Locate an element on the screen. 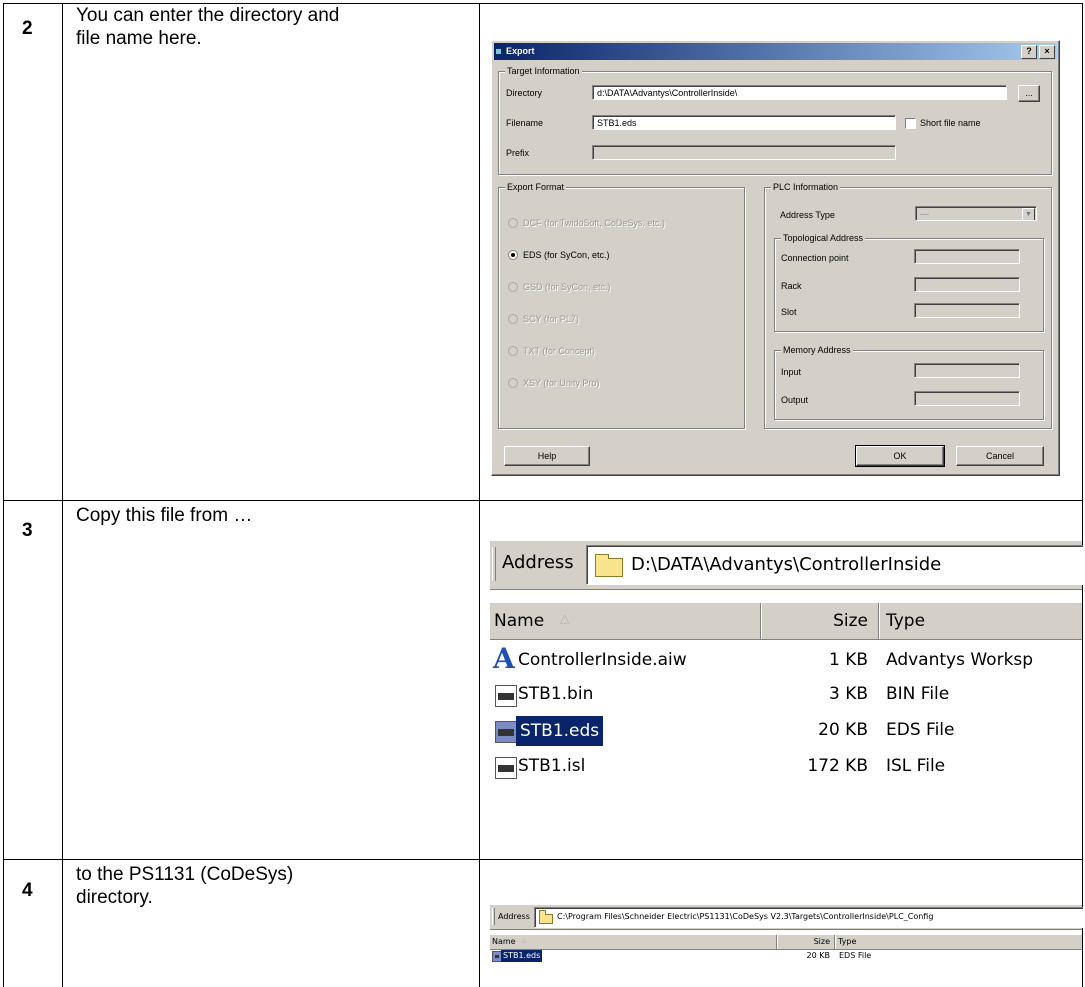 The image size is (1085, 987). format-label: TXT (for Concept) is located at coordinates (559, 351).